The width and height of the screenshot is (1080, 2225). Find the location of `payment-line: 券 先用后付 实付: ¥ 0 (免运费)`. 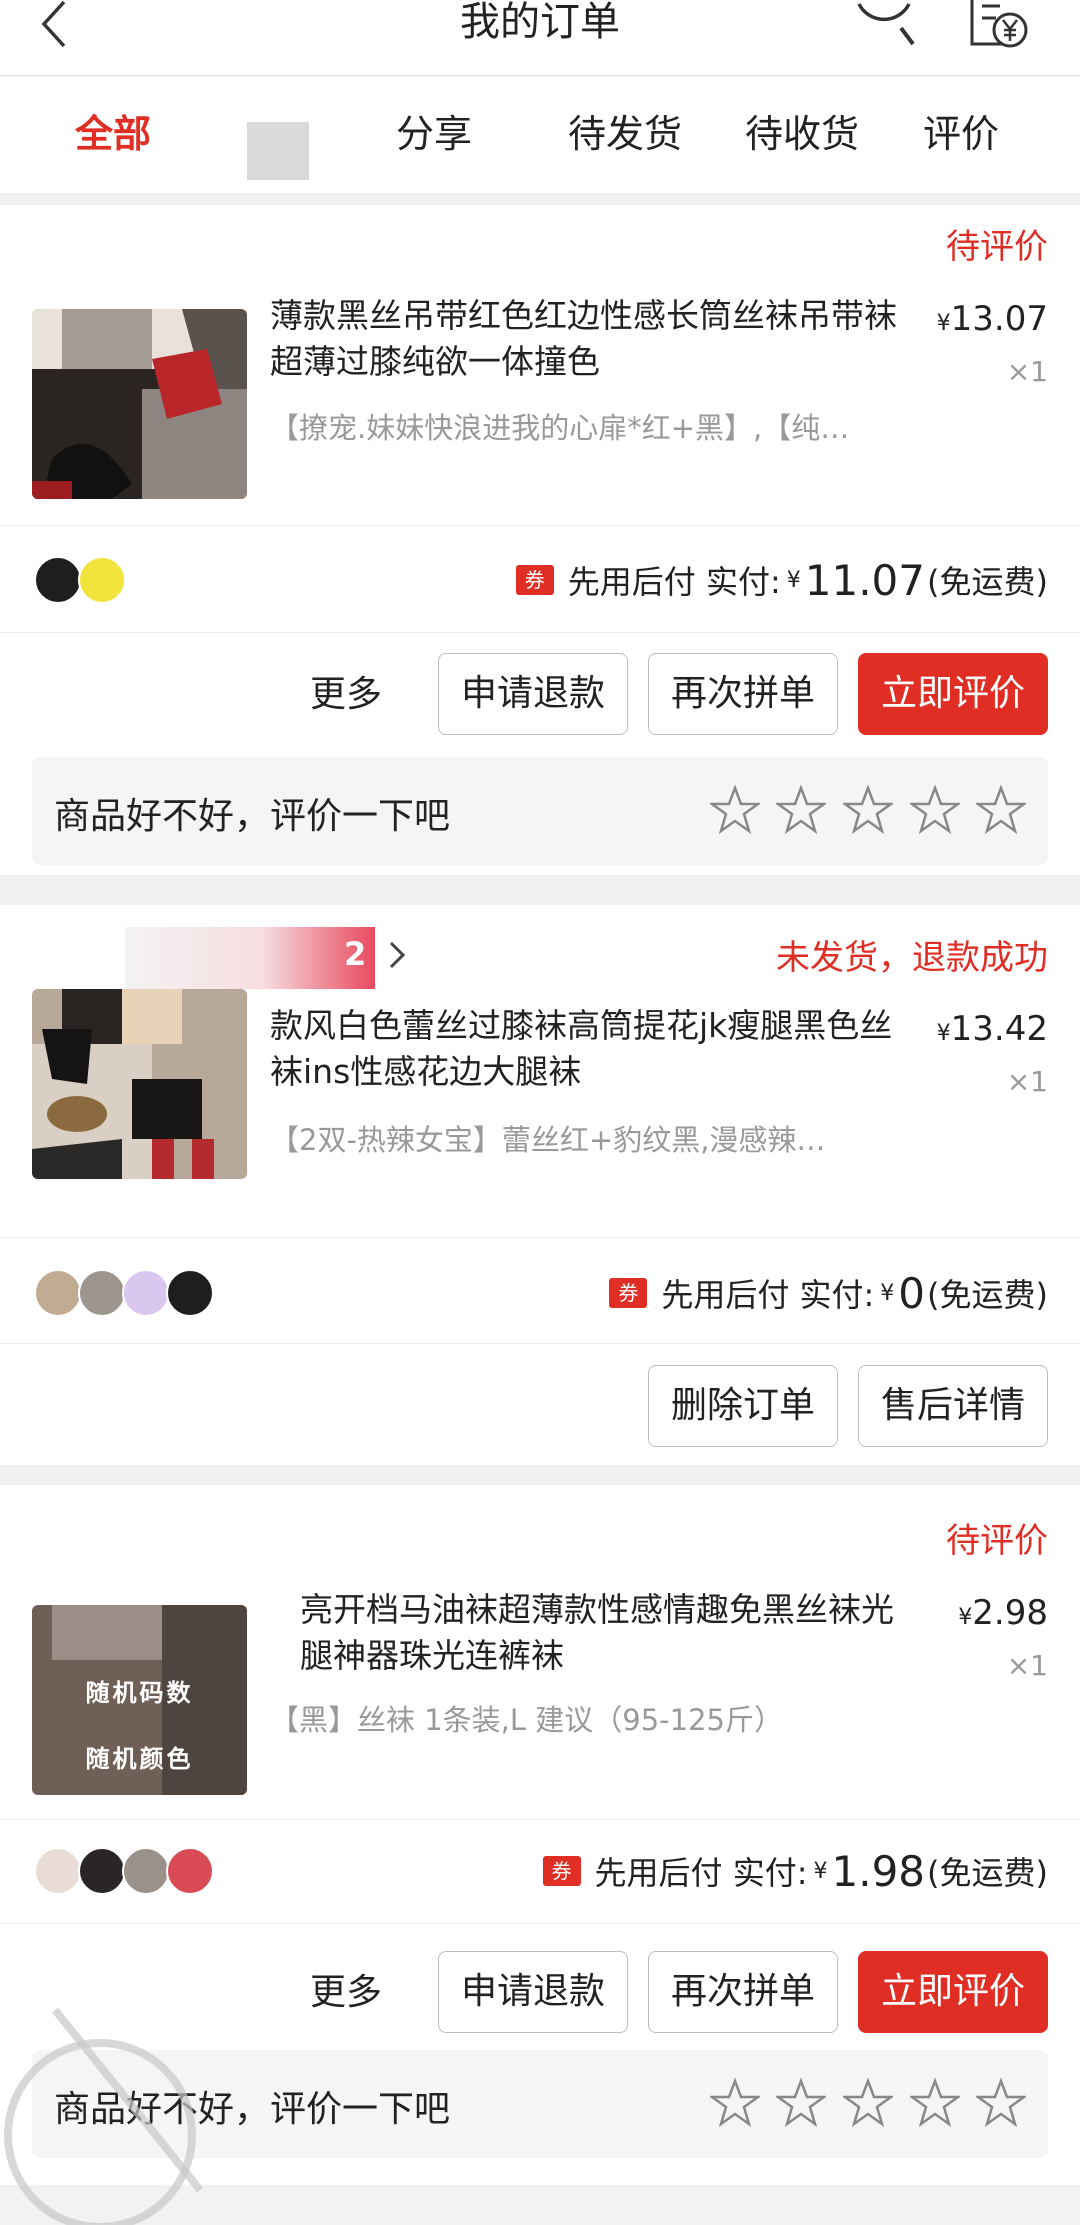

payment-line: 券 先用后付 实付: ¥ 0 (免运费) is located at coordinates (828, 1293).